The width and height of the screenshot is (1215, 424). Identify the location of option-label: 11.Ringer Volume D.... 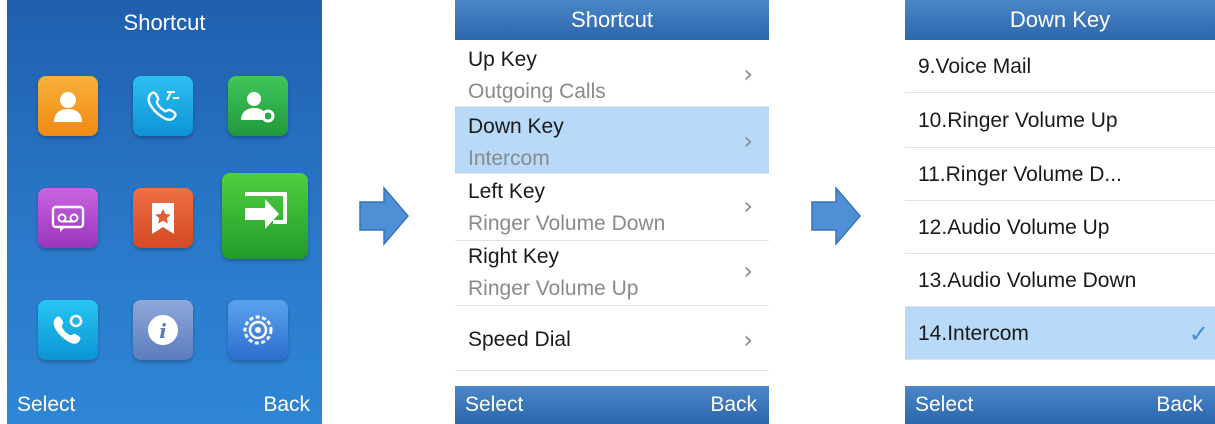
(1020, 174).